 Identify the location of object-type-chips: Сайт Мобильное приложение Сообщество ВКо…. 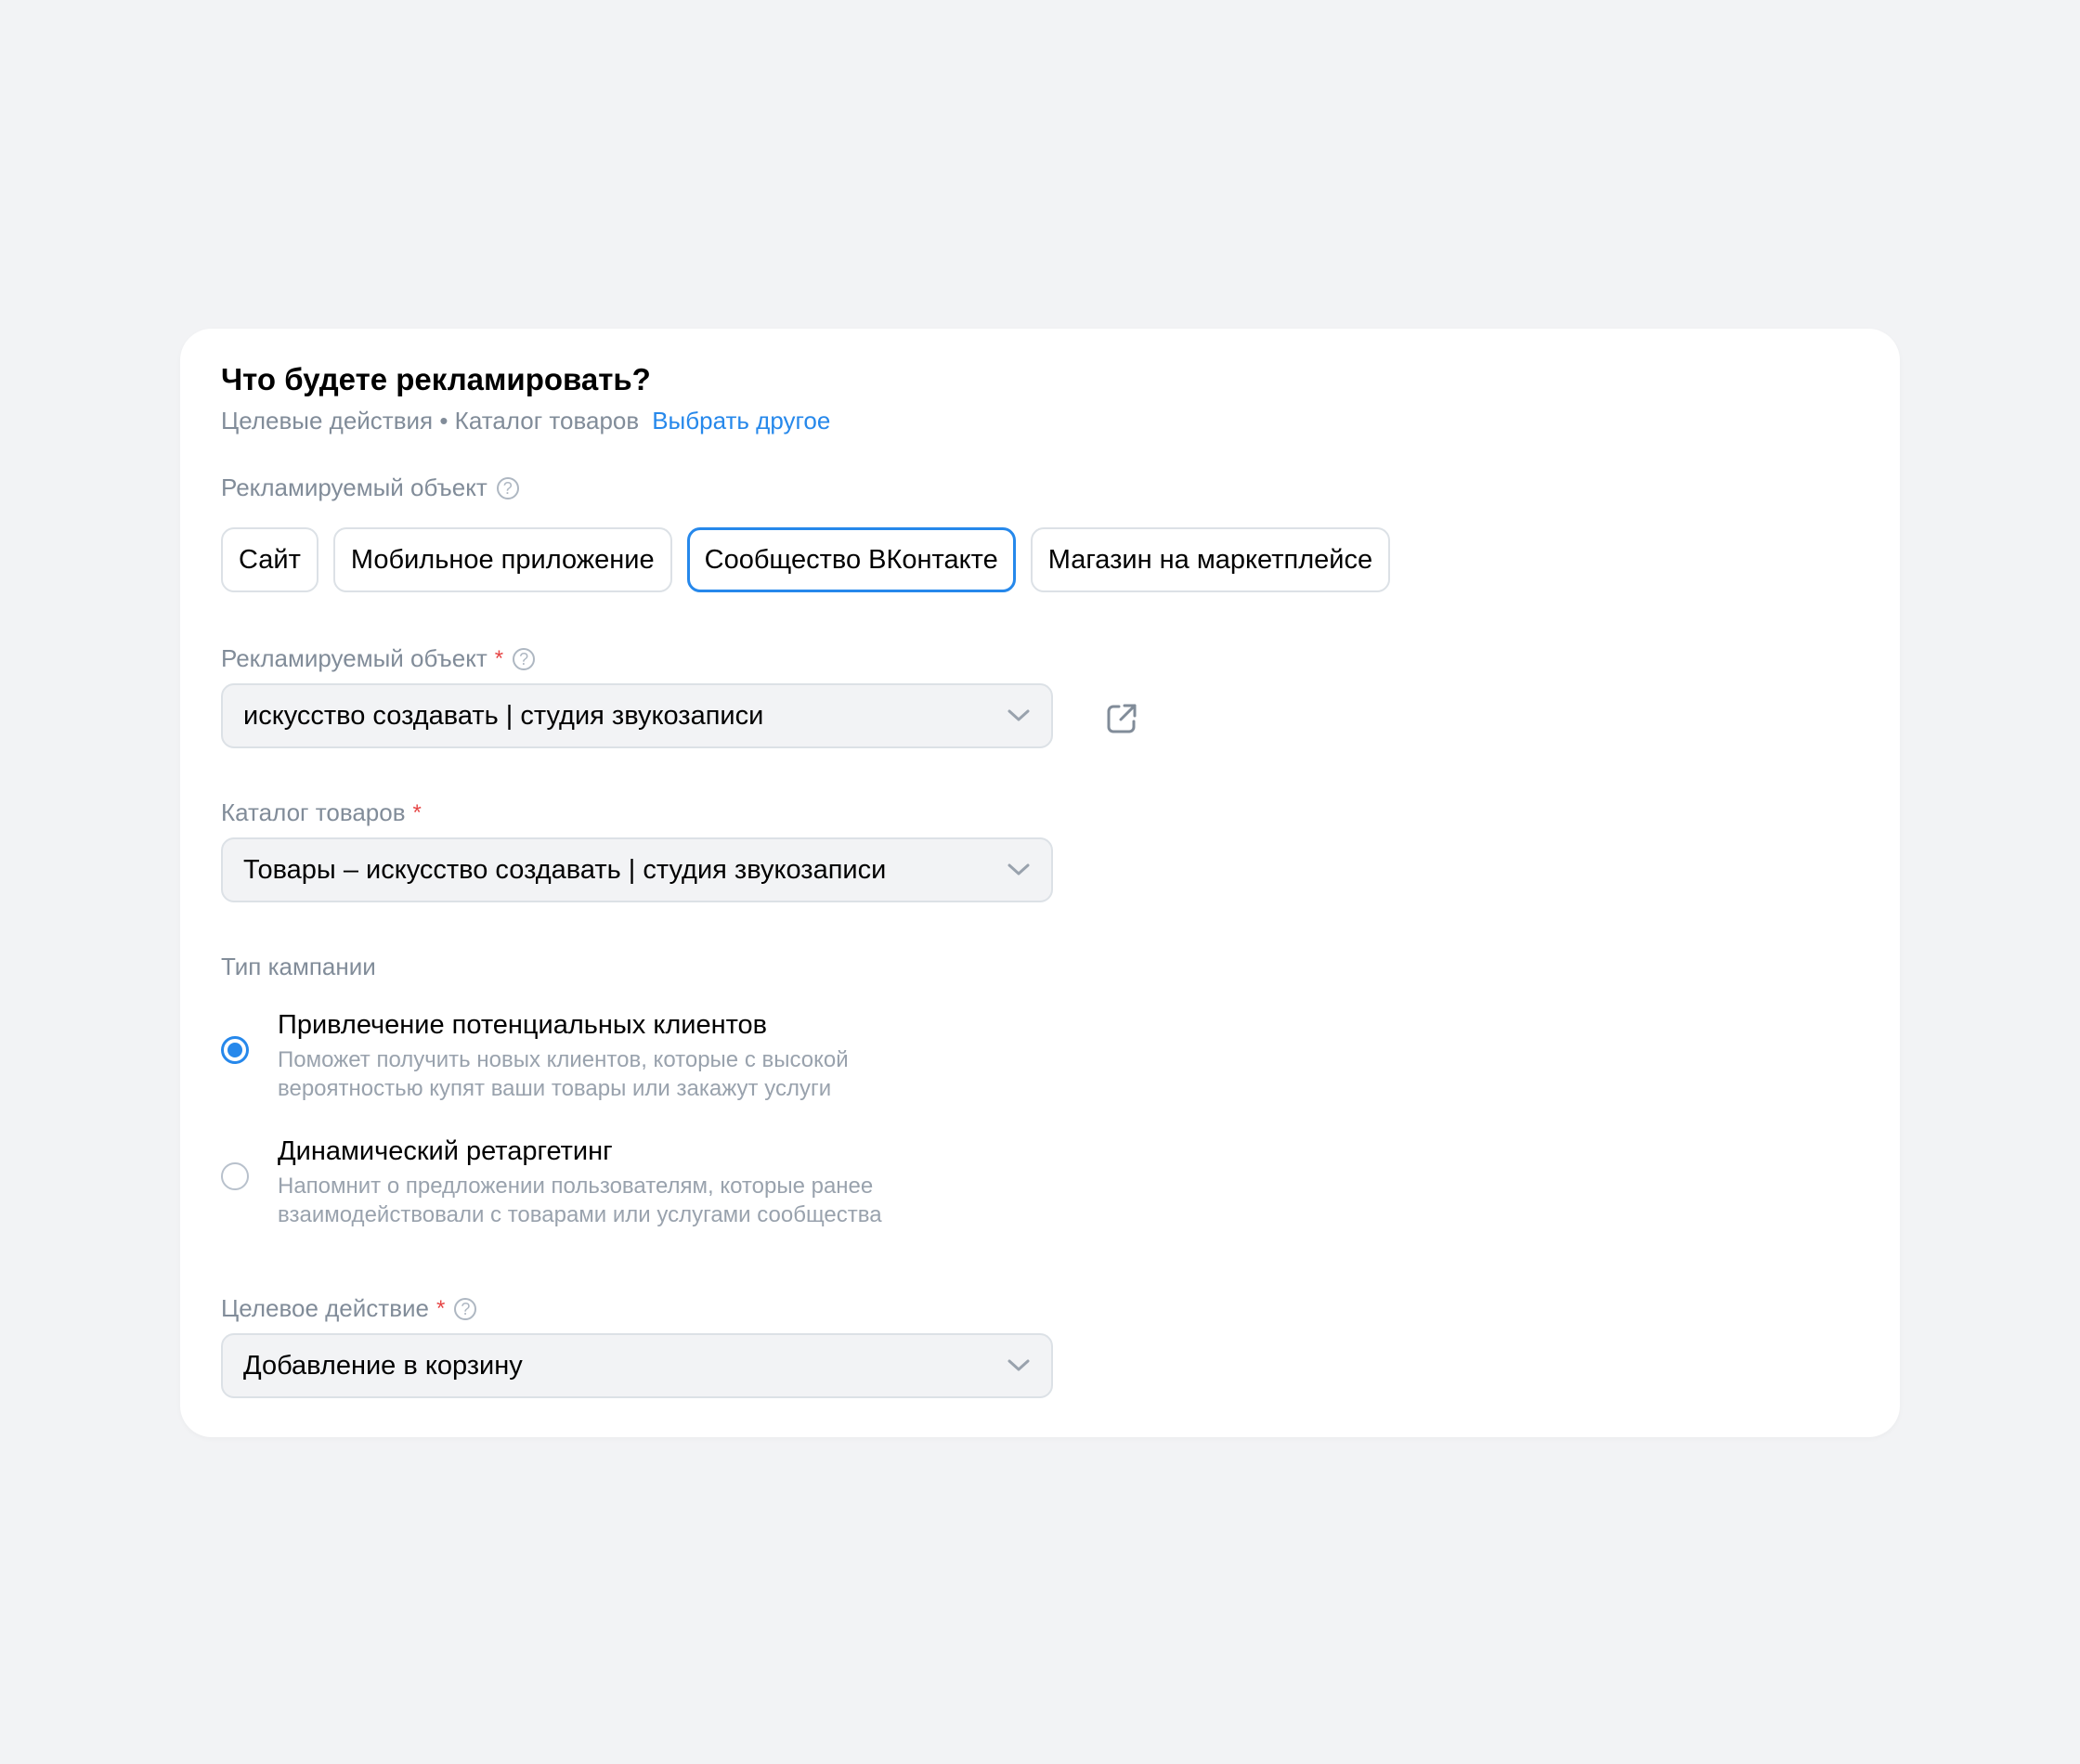
(806, 559).